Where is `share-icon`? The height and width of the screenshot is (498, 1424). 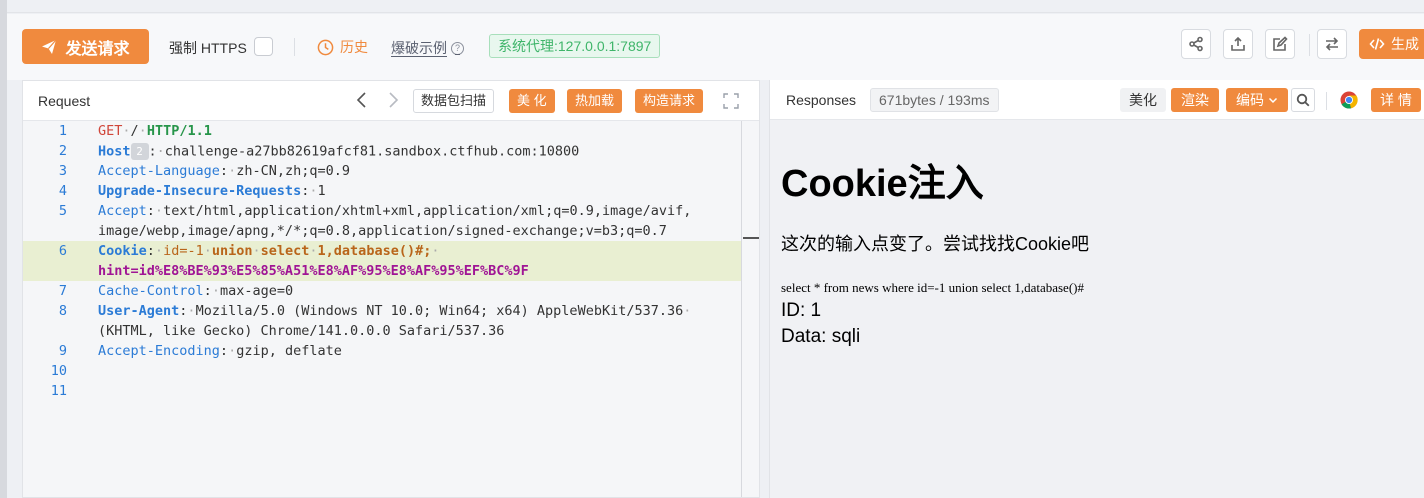 share-icon is located at coordinates (1196, 44).